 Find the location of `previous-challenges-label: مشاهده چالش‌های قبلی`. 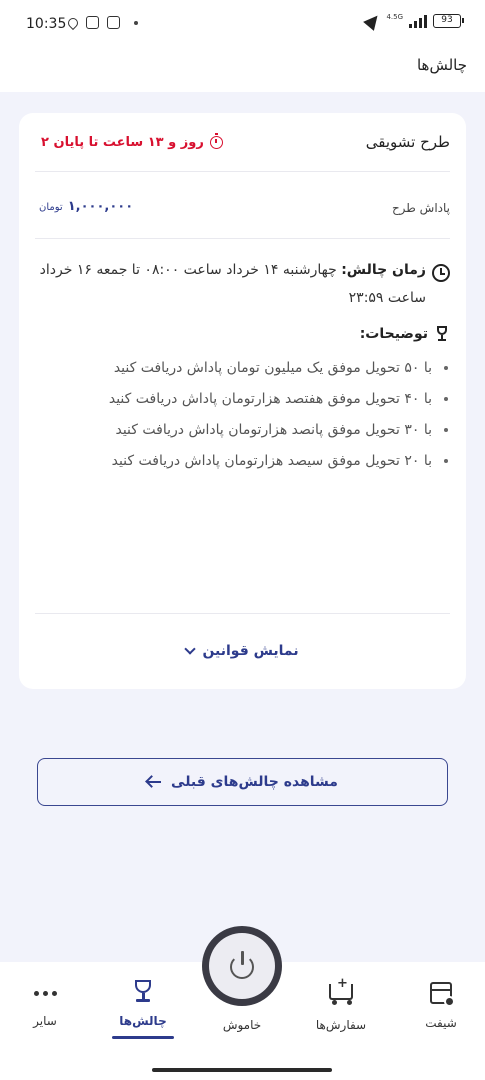

previous-challenges-label: مشاهده چالش‌های قبلی is located at coordinates (254, 782).